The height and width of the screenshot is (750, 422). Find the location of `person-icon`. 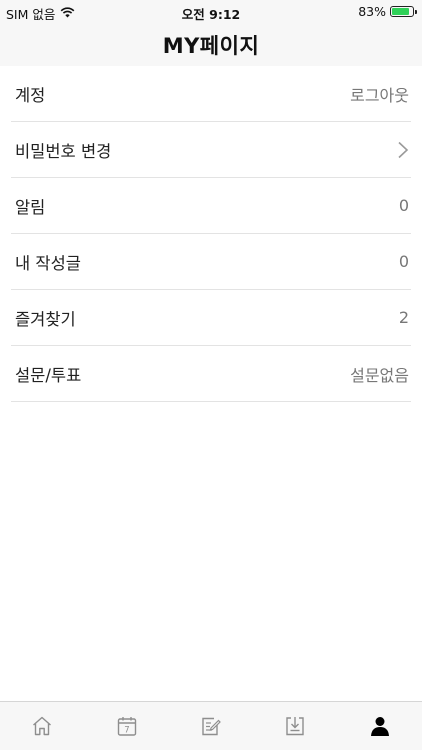

person-icon is located at coordinates (379, 726).